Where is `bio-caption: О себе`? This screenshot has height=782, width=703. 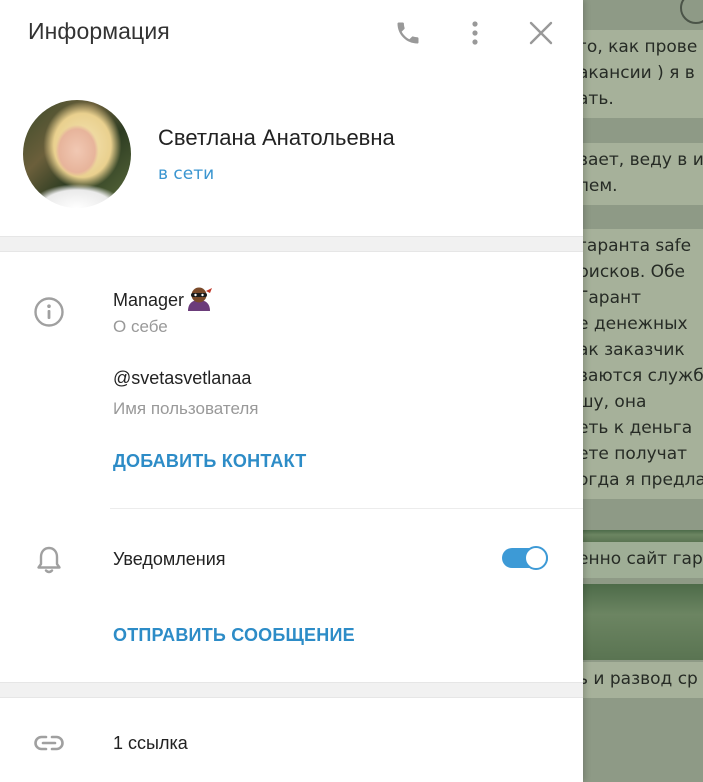 bio-caption: О себе is located at coordinates (140, 326).